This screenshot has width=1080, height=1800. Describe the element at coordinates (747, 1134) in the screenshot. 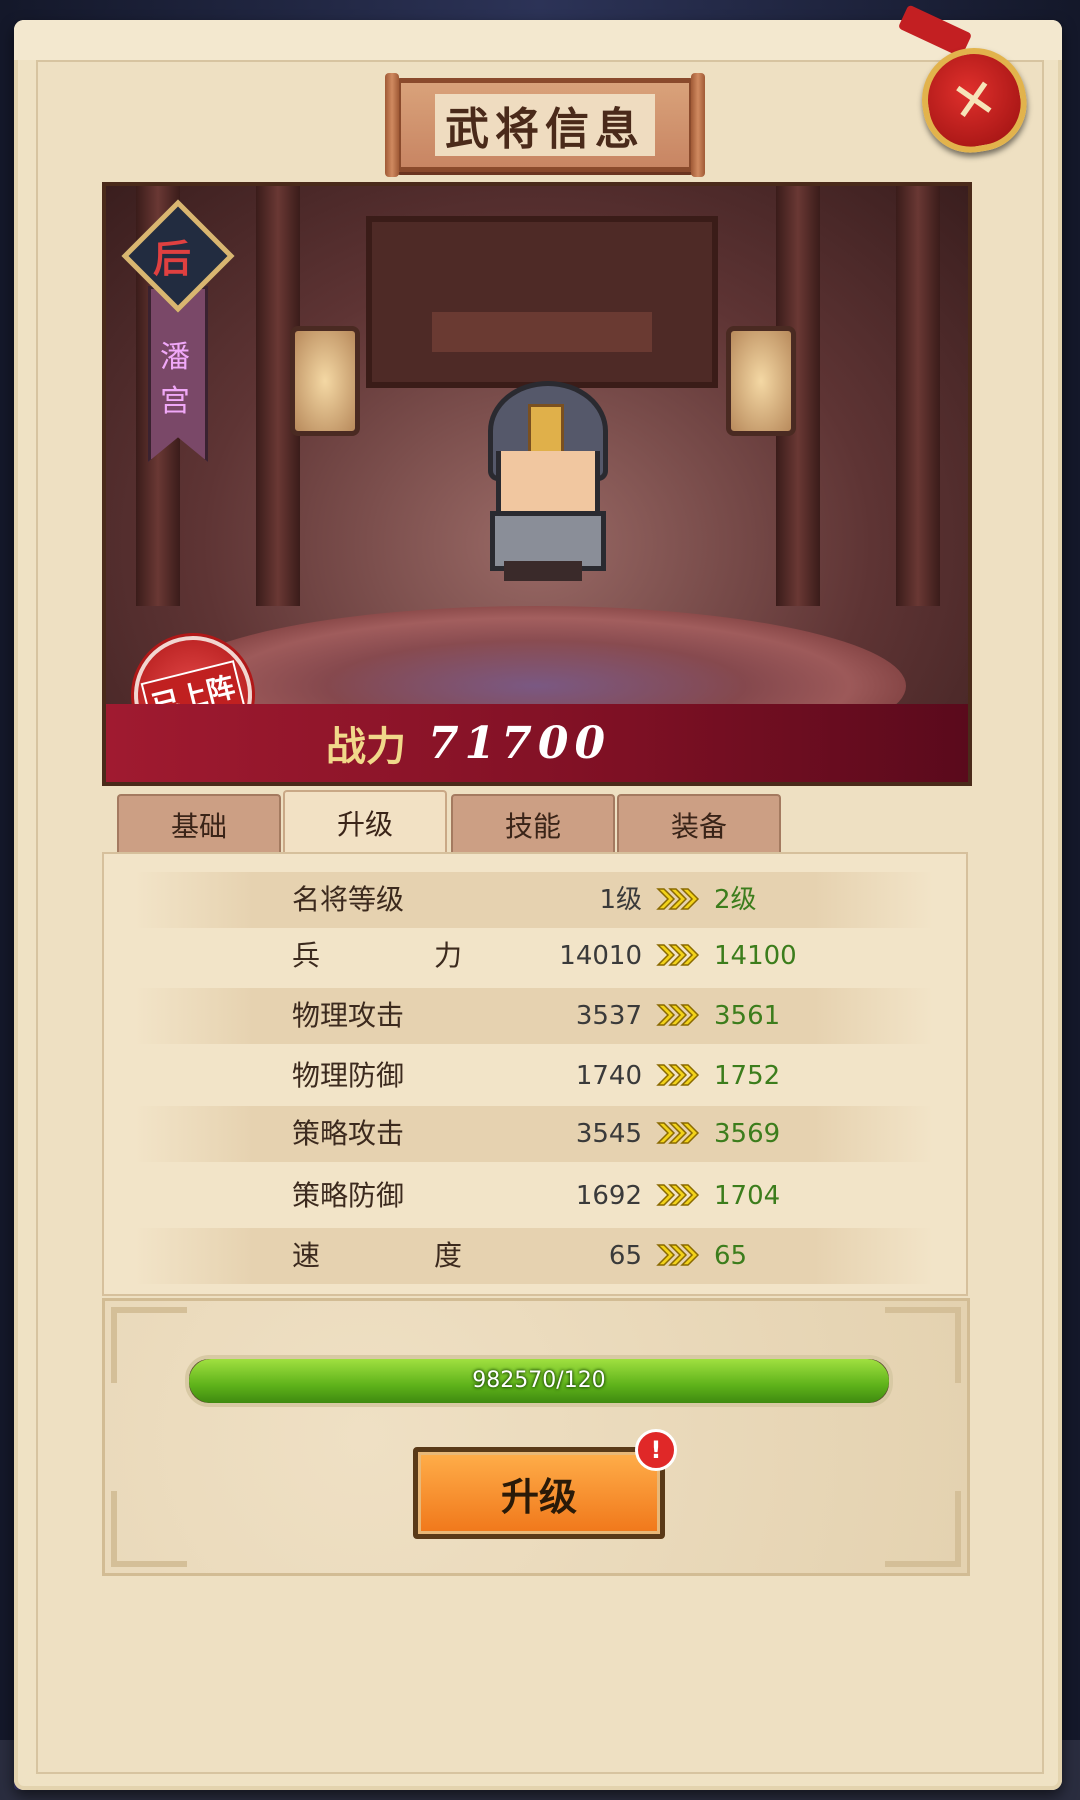

I see `stat-next: 3569` at that location.